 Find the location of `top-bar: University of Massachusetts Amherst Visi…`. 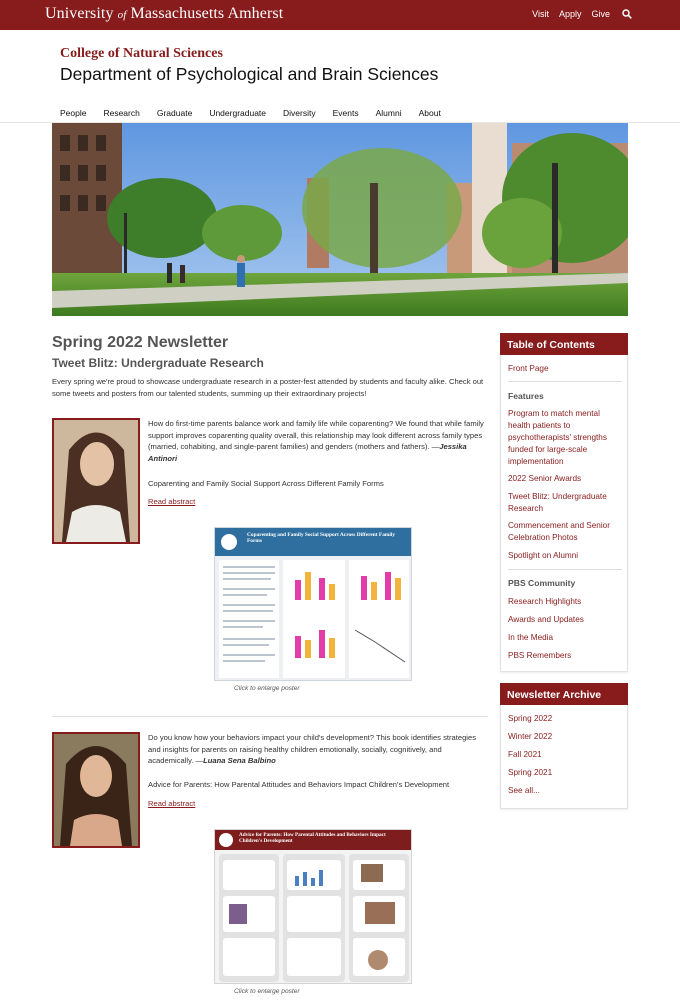

top-bar: University of Massachusetts Amherst Visi… is located at coordinates (340, 15).